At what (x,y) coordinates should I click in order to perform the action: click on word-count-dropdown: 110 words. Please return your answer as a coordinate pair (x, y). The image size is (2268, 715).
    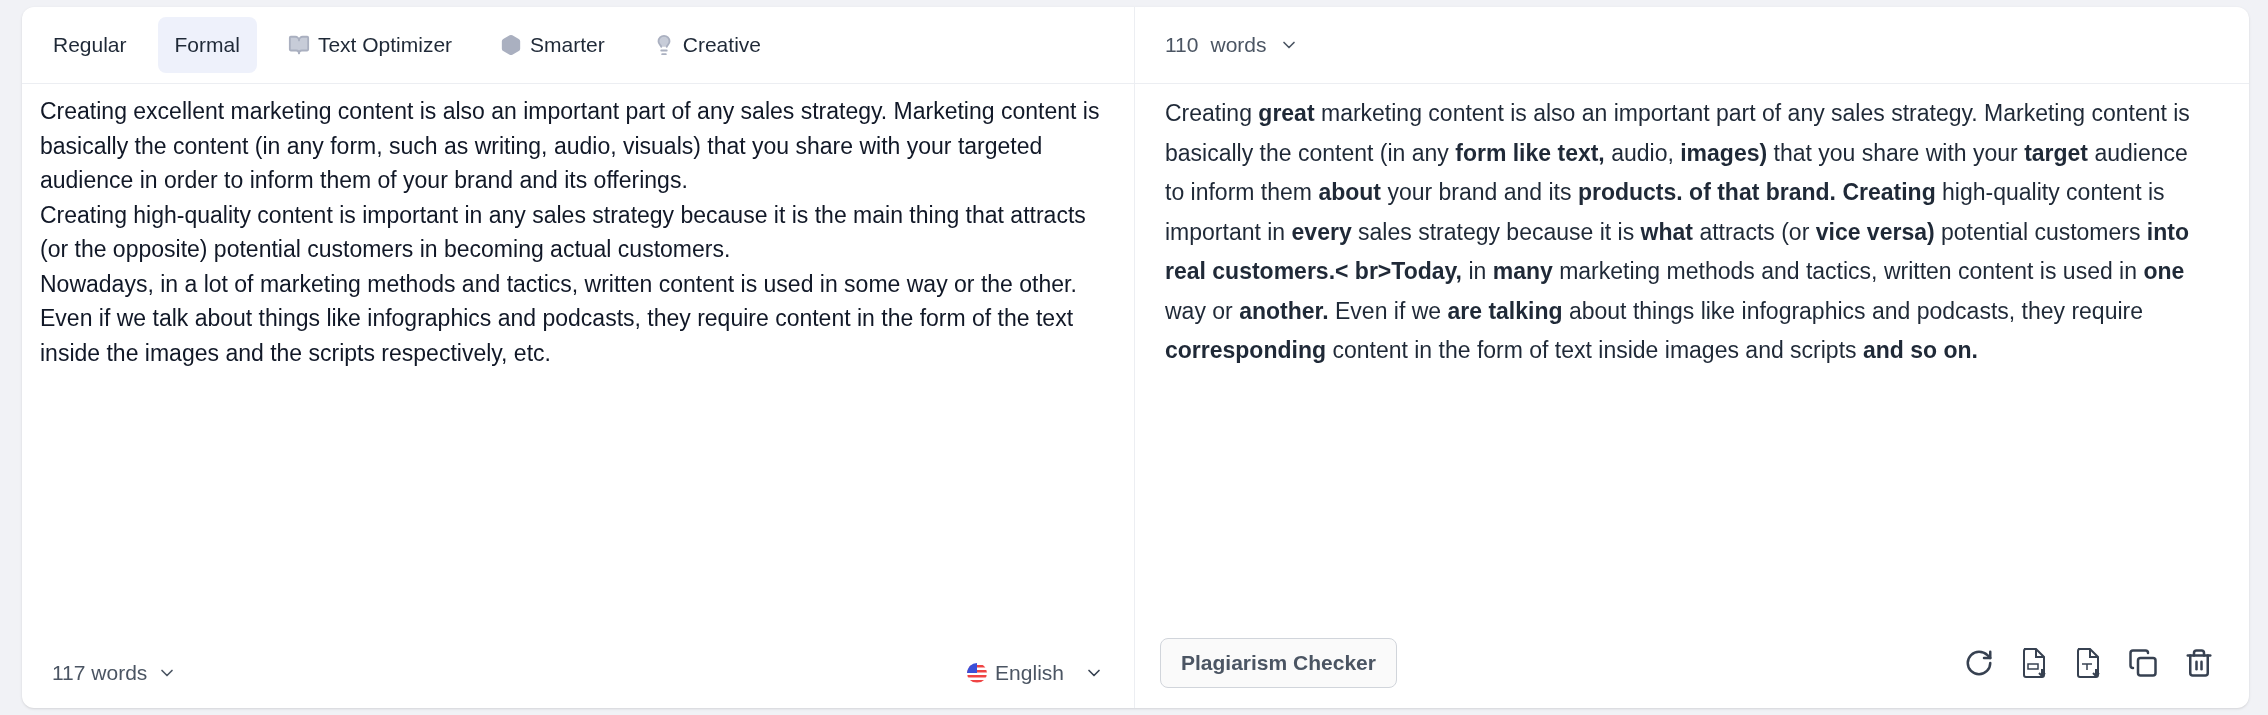
    Looking at the image, I should click on (1232, 45).